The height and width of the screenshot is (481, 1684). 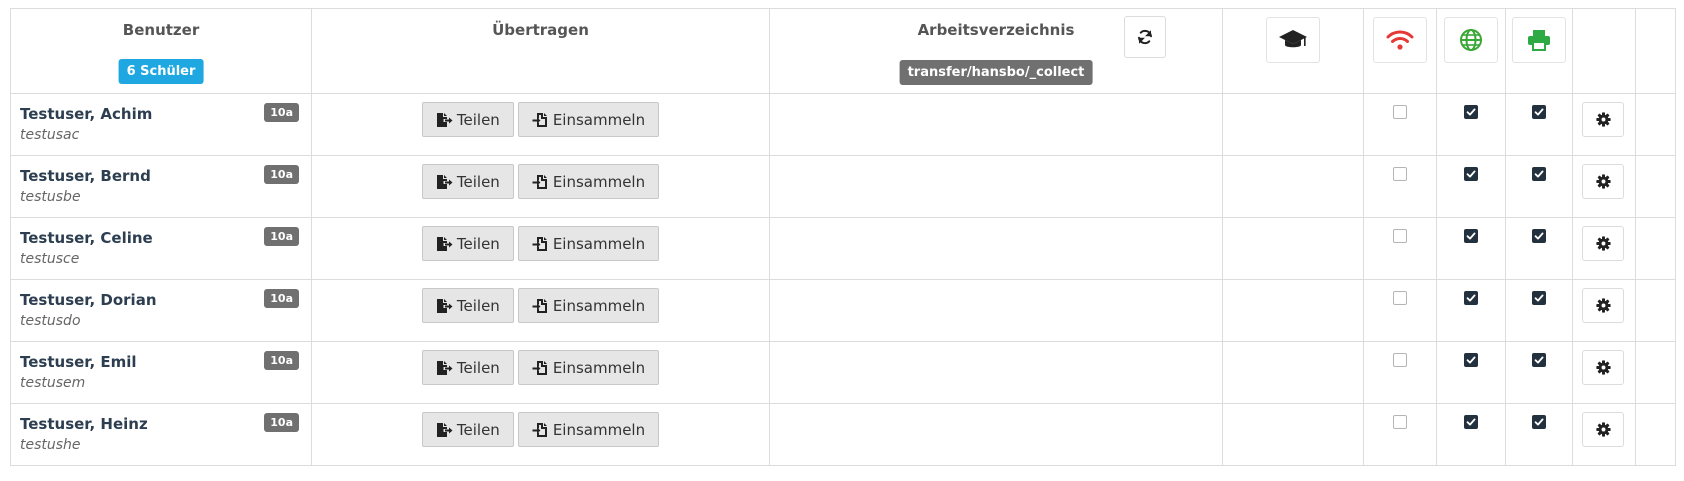 I want to click on file-import-icon, so click(x=539, y=429).